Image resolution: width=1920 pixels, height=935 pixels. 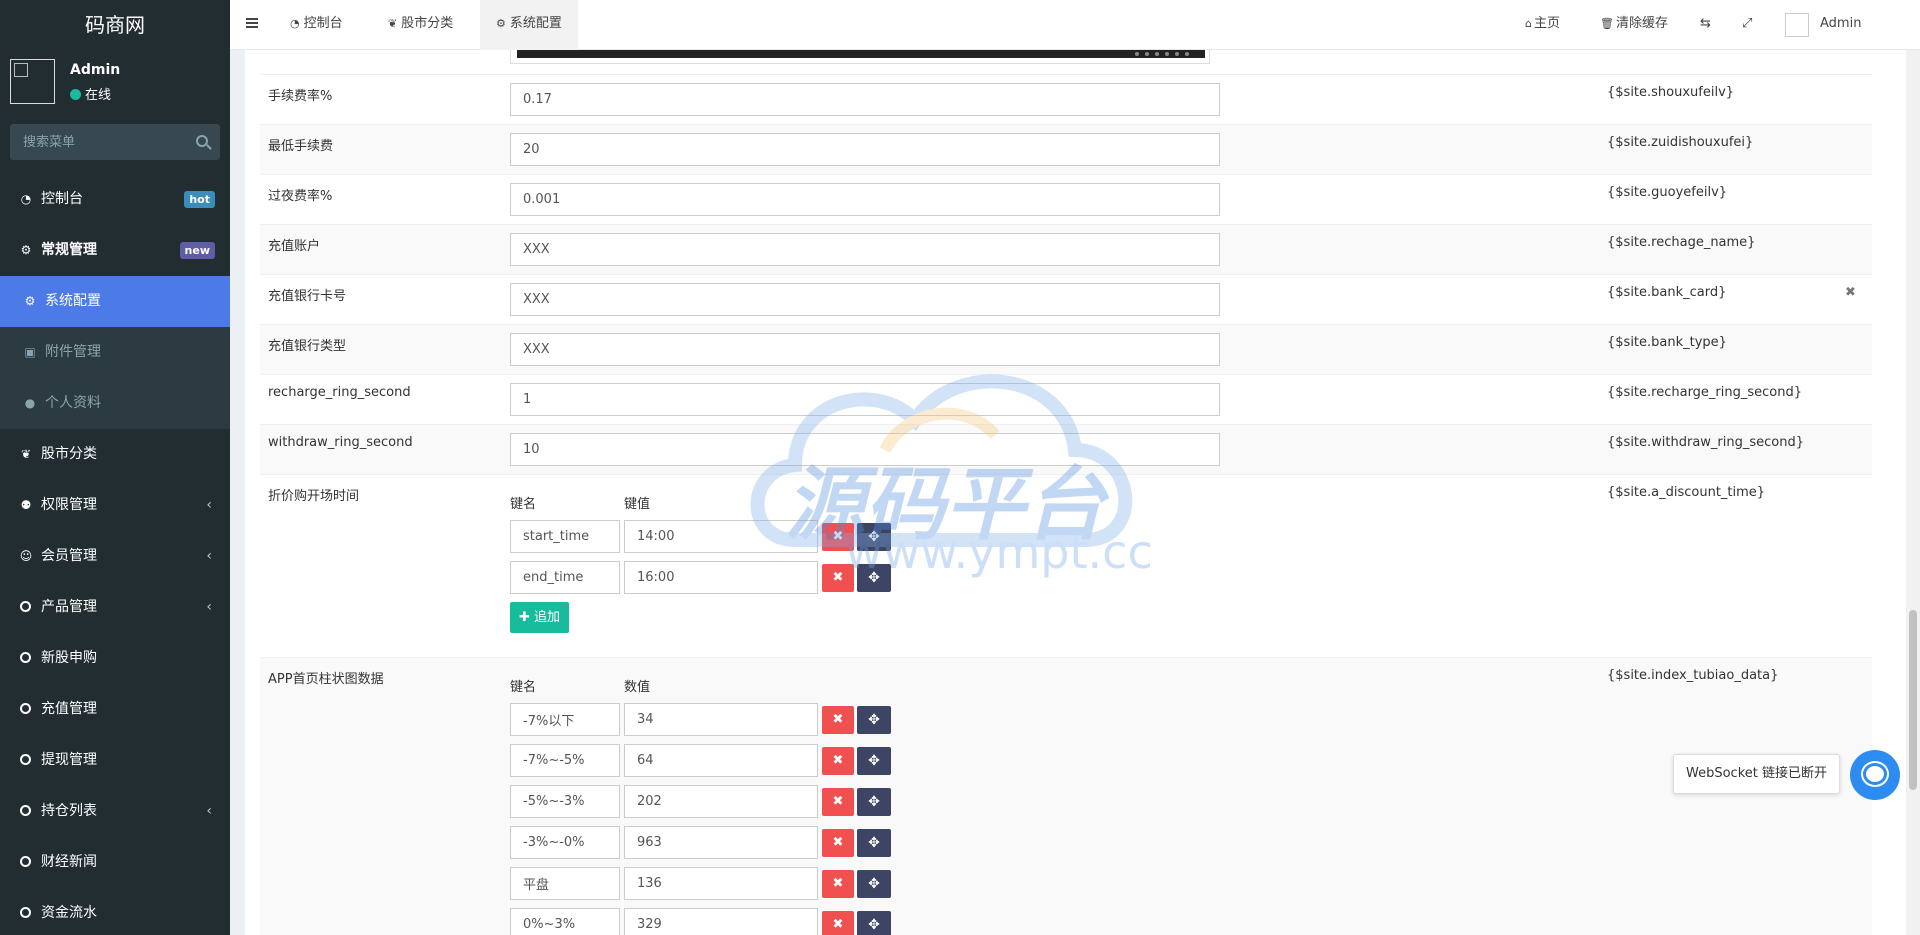 I want to click on sidebar-item-system-config: ⚙ 系统配置, so click(x=115, y=301).